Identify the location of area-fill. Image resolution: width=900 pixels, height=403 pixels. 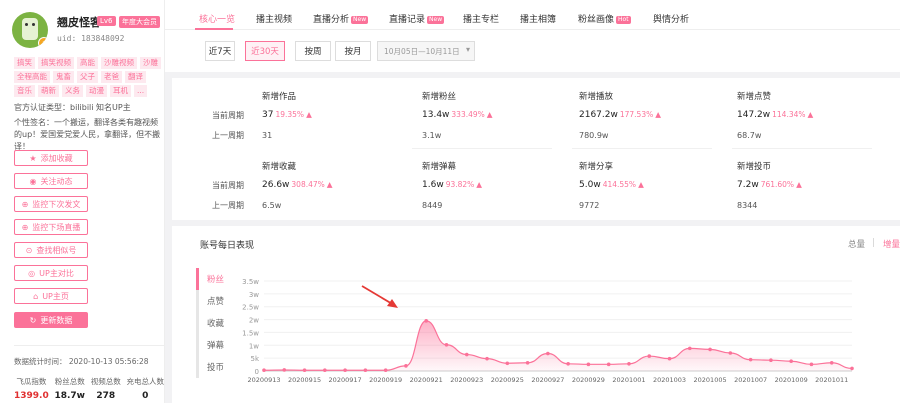
(558, 345).